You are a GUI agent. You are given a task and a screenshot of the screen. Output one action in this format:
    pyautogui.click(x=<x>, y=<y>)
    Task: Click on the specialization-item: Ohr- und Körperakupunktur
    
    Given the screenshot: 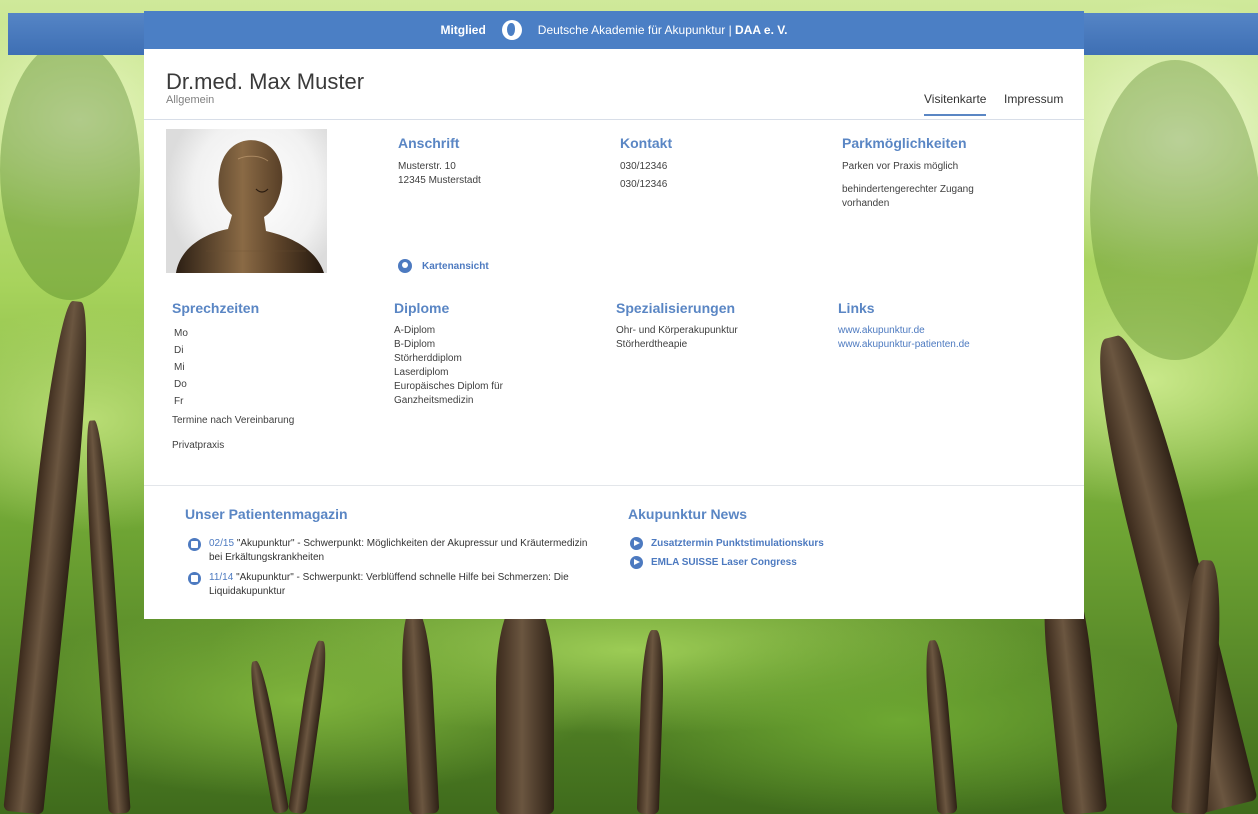 What is the action you would take?
    pyautogui.click(x=677, y=330)
    